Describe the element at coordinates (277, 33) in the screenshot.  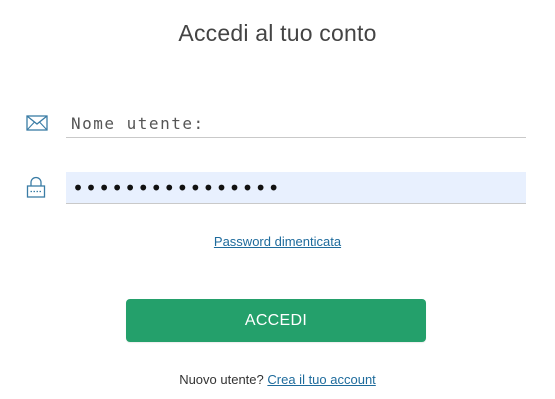
I see `page-title: Accedi al tuo conto` at that location.